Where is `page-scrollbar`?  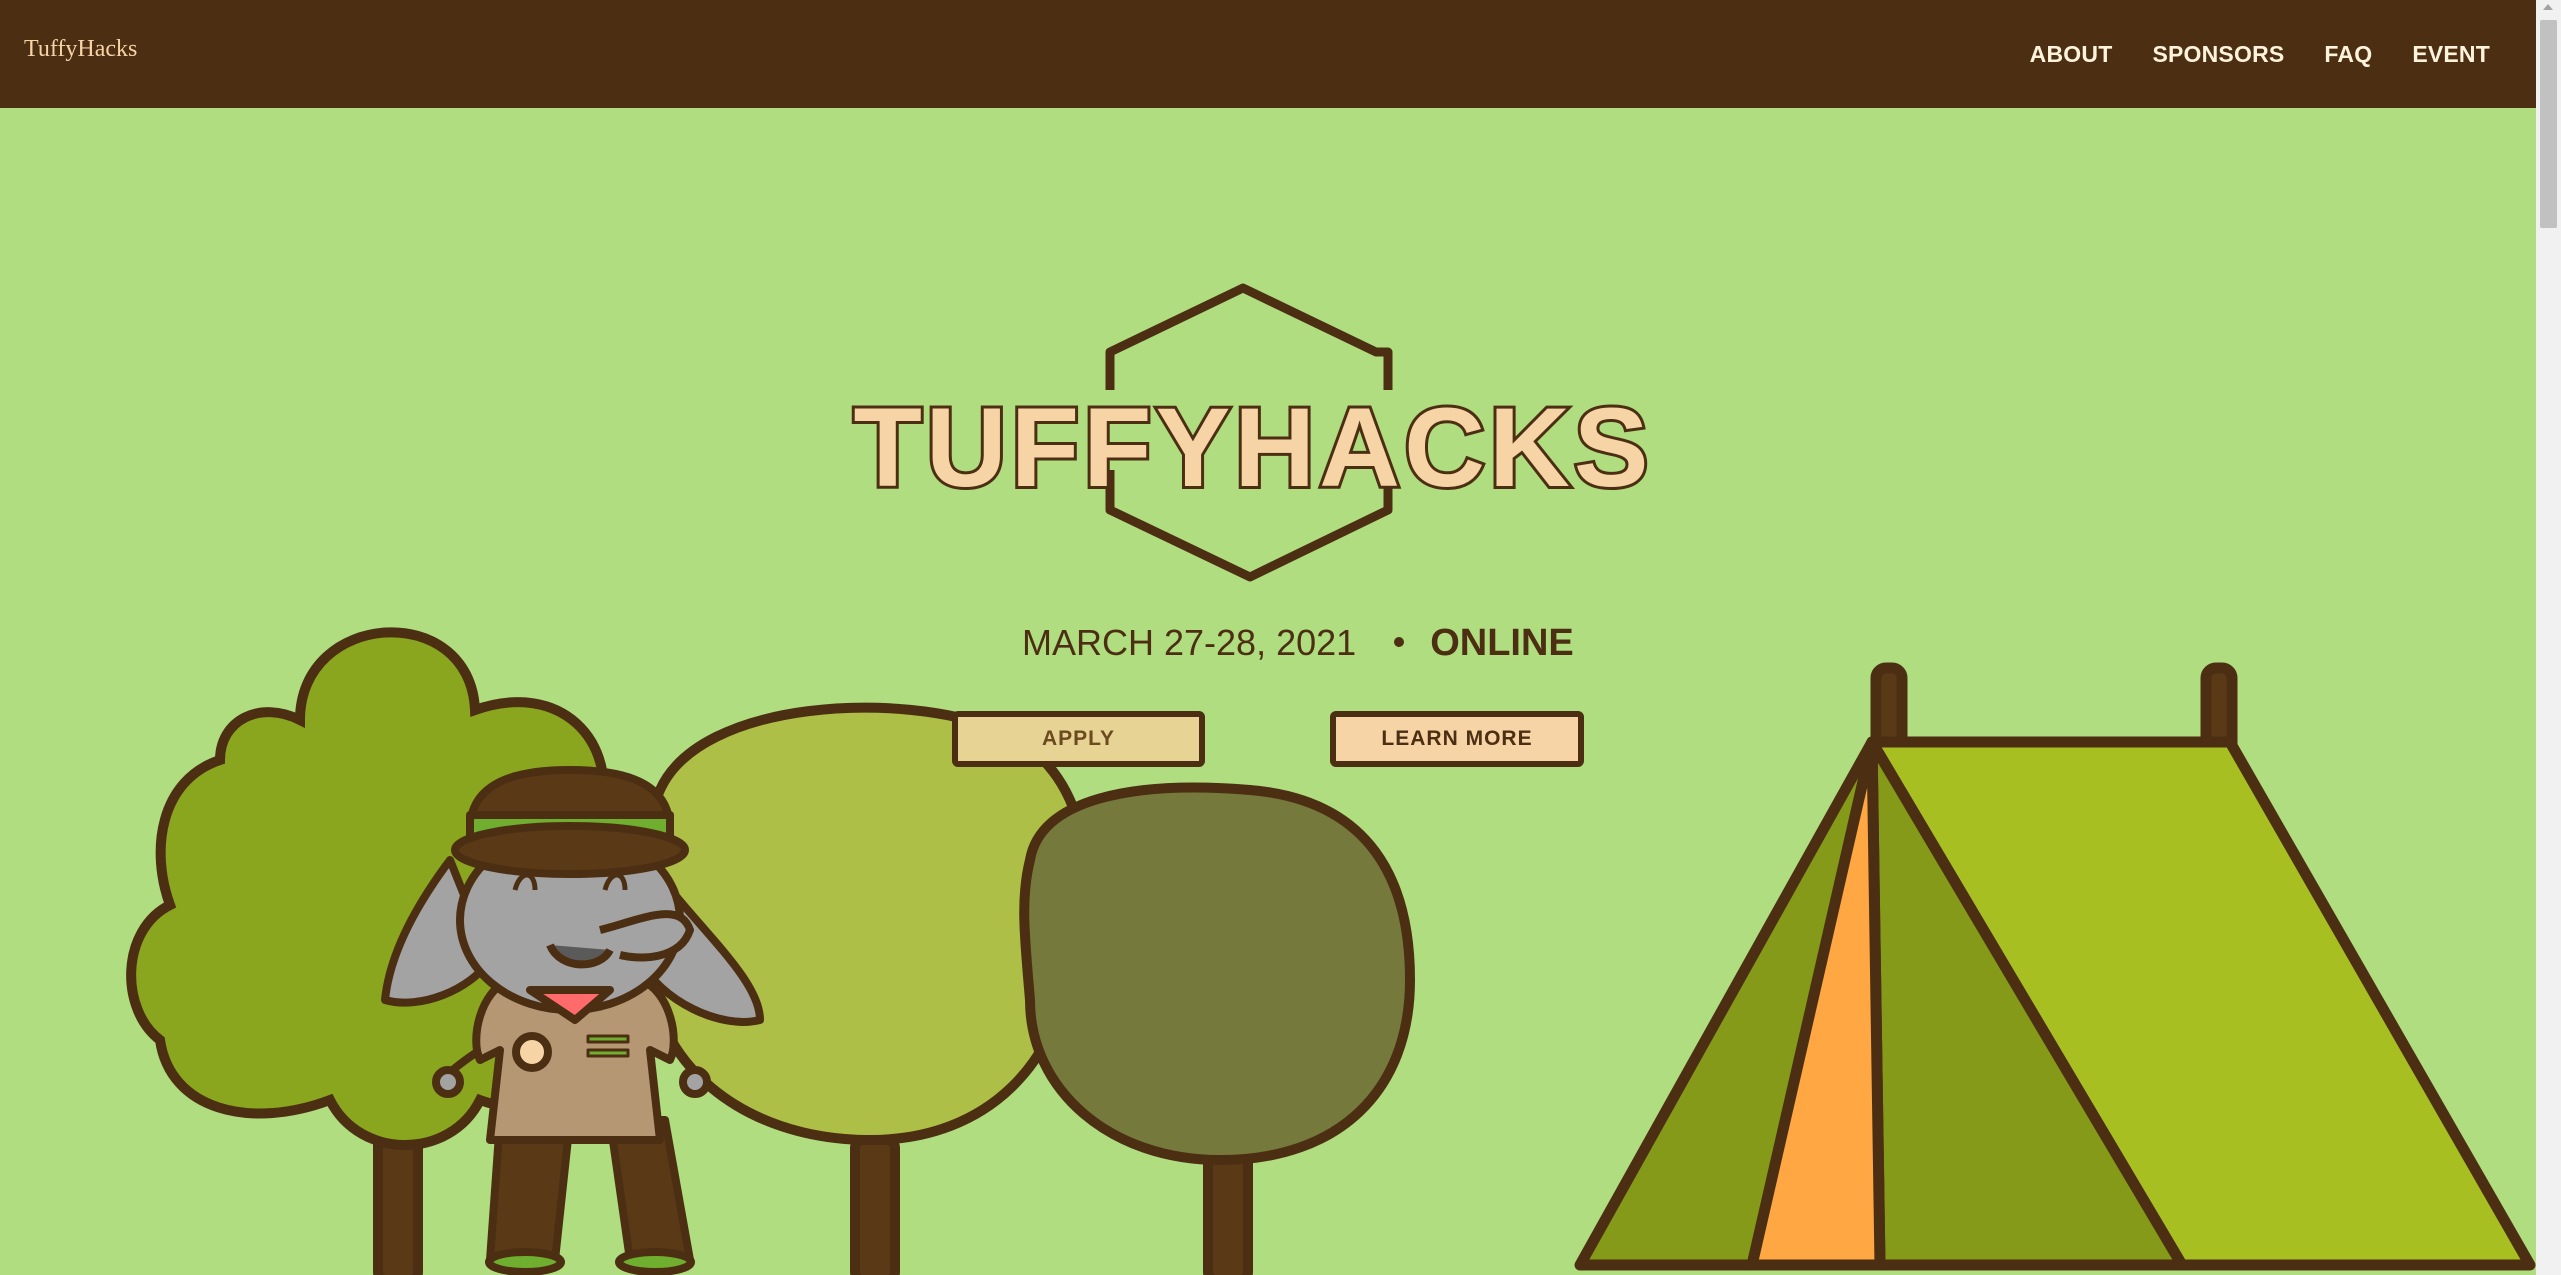 page-scrollbar is located at coordinates (2548, 637).